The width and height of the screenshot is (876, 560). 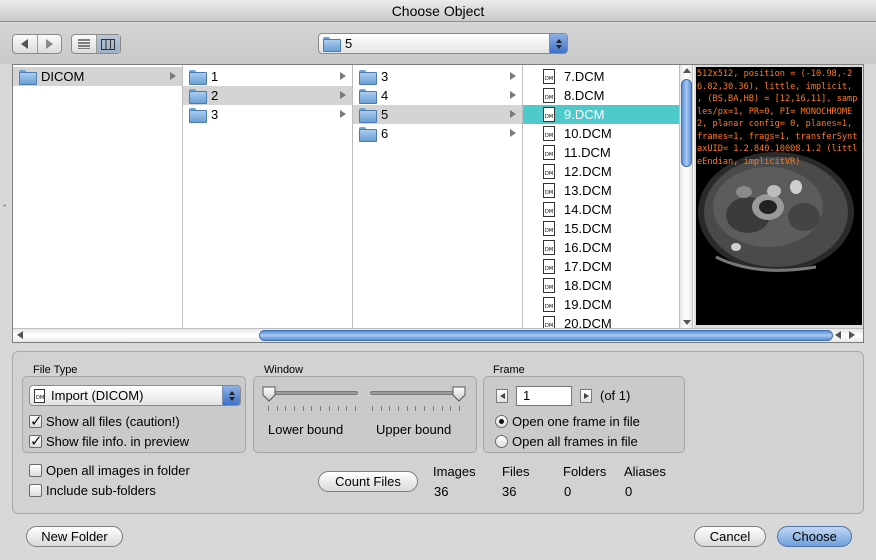 What do you see at coordinates (629, 491) in the screenshot?
I see `aliases-count: 0` at bounding box center [629, 491].